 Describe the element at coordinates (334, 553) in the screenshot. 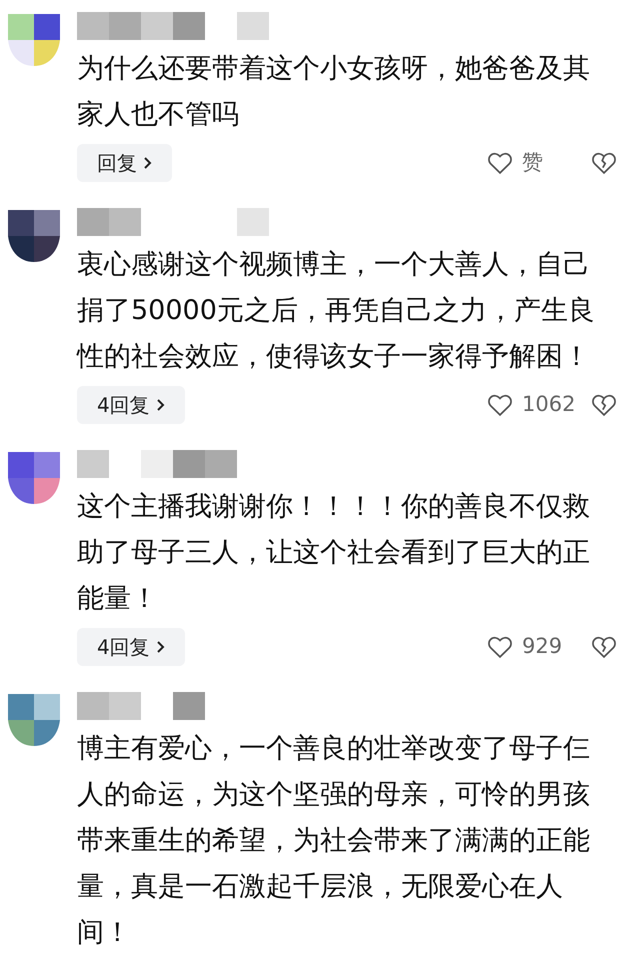

I see `comment-text: 这个主播我谢谢你！！！！你的善良不仅救助了母子三人，让这个社会看到了巨大的正能量！` at that location.